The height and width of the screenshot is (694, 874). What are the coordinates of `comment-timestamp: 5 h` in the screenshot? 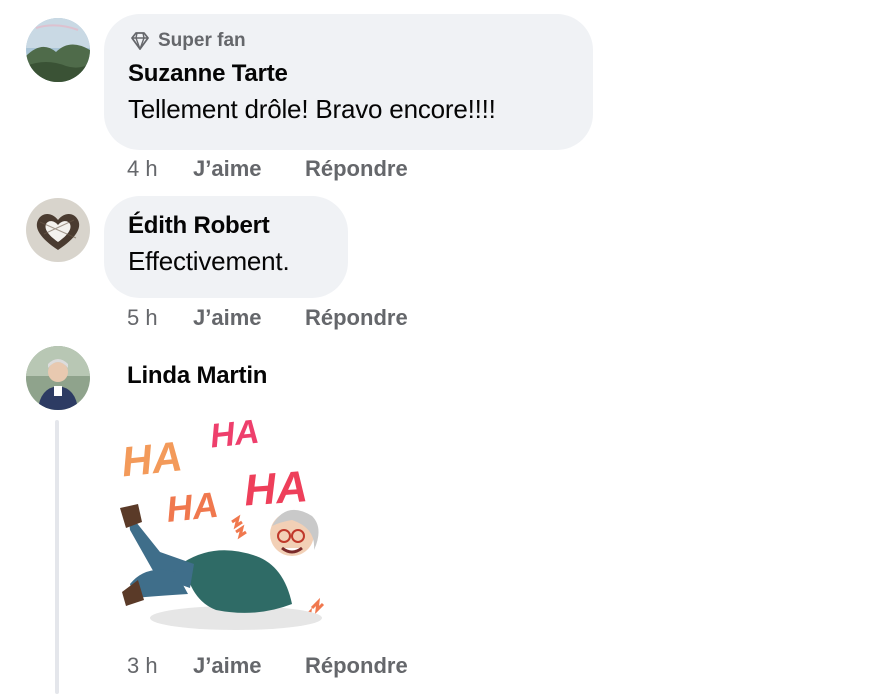 It's located at (160, 318).